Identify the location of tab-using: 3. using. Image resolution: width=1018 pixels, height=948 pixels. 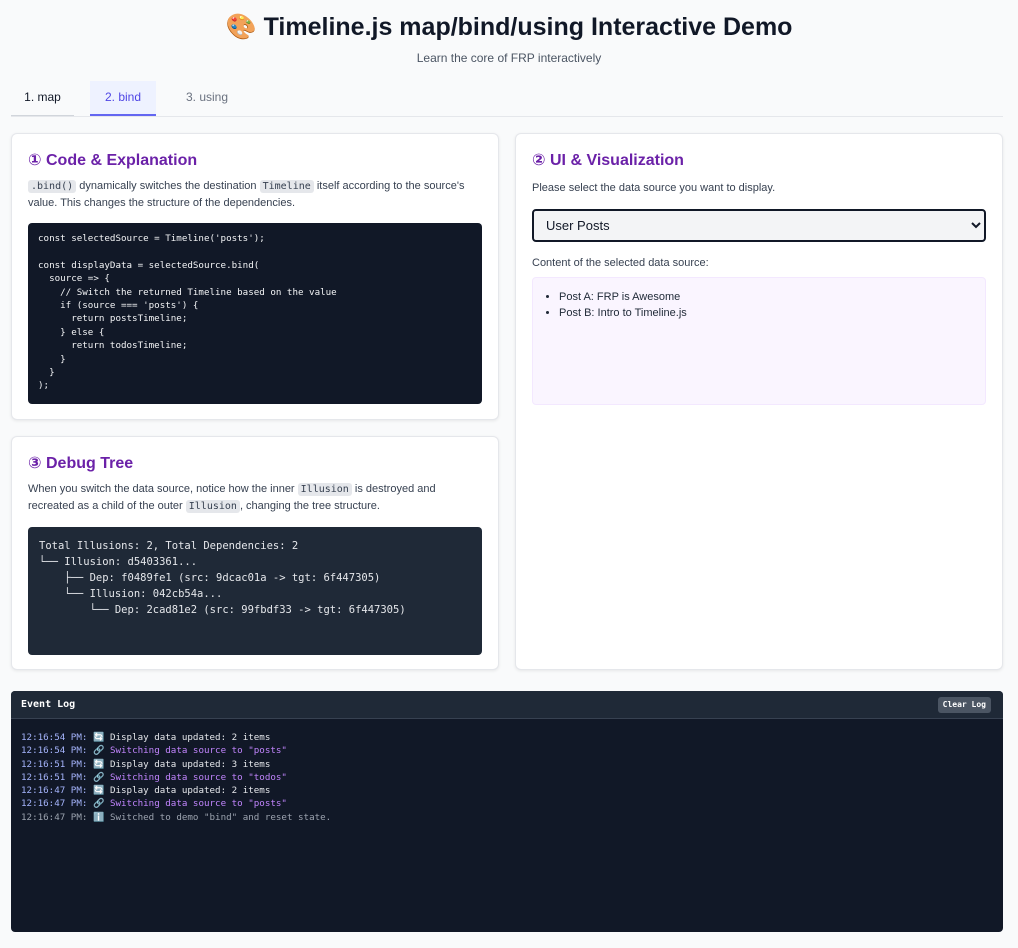
(207, 98).